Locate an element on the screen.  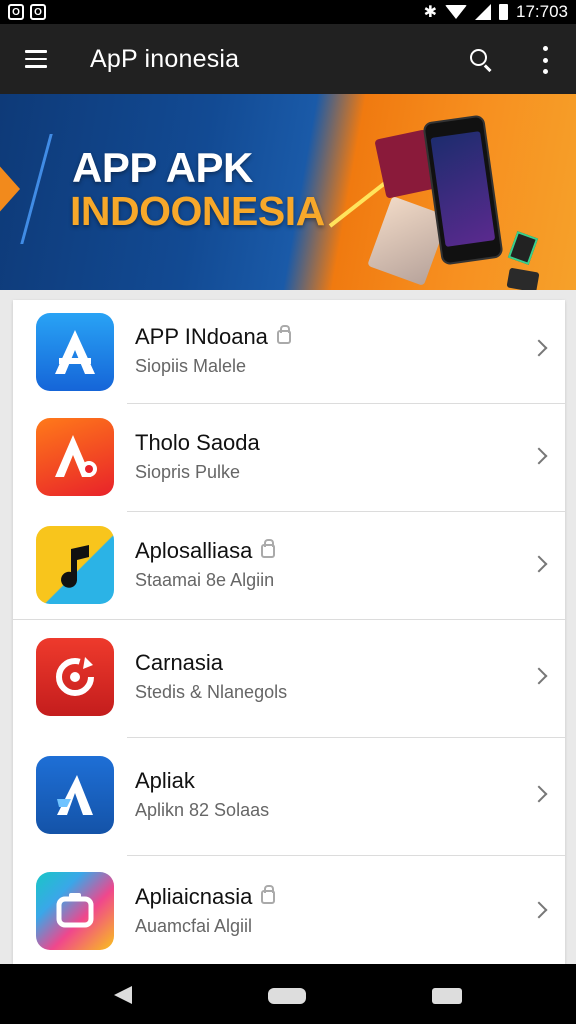
search-icon is located at coordinates (481, 60).